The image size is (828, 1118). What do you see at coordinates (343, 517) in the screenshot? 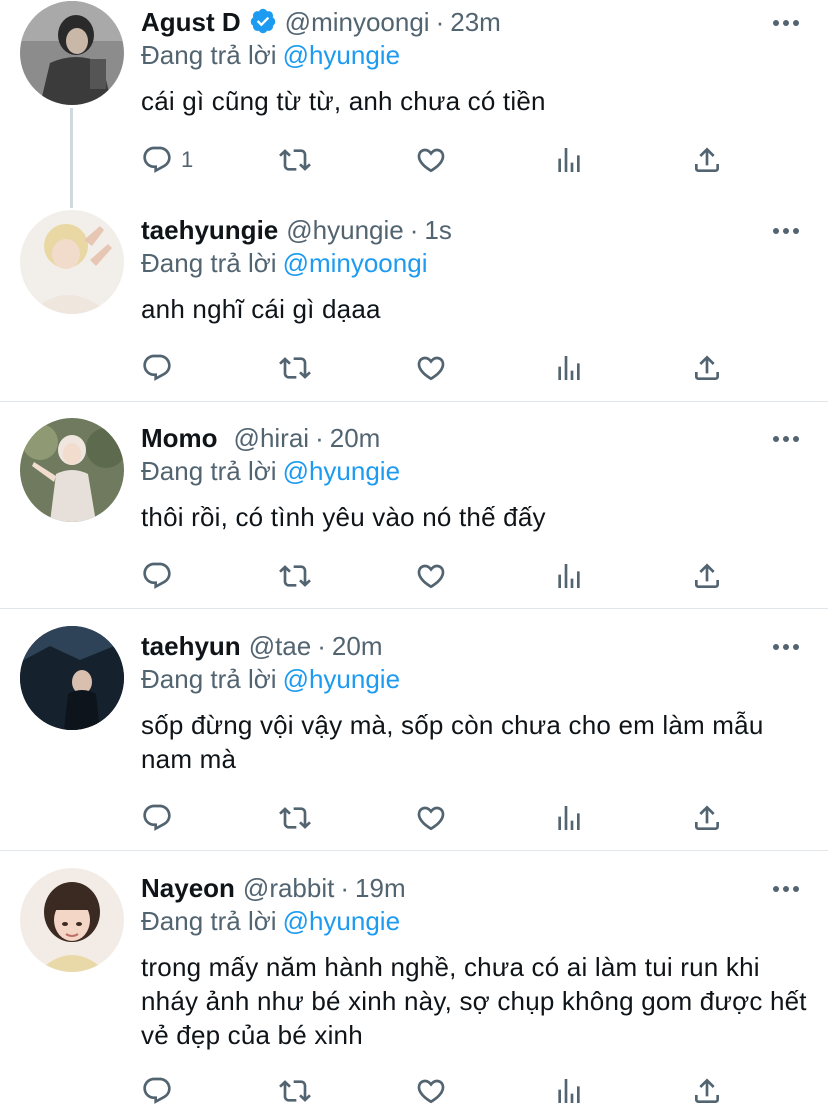
I see `tweet-text: thôi rồi, có tình yêu vào nó thế đấy` at bounding box center [343, 517].